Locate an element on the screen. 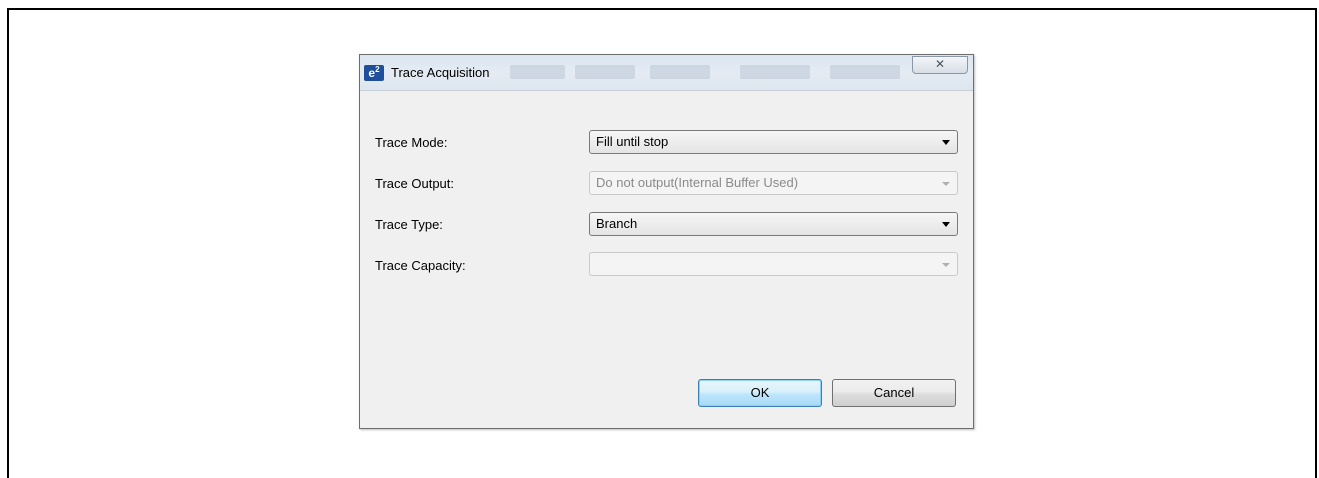 This screenshot has width=1319, height=478. trace-output-select: Do not output(Internal Buffer Used) is located at coordinates (773, 183).